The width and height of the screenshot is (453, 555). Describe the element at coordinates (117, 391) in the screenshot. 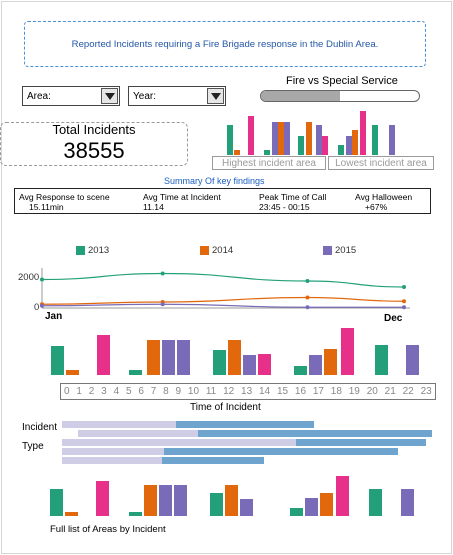

I see `hour-tick-label: 4` at that location.